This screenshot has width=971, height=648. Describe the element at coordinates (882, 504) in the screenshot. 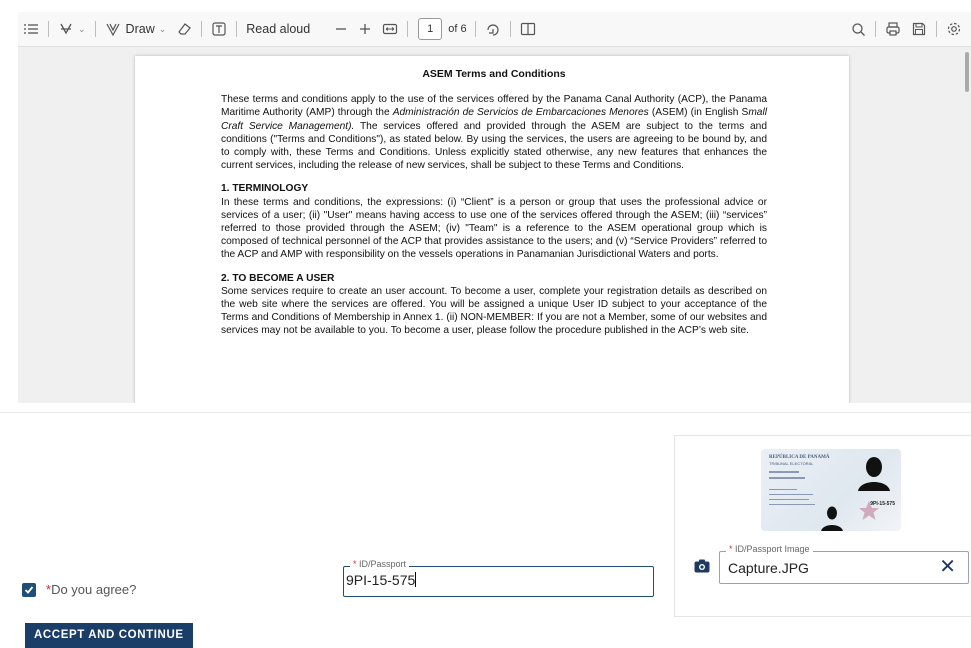

I see `id-card-number: 9PI-15-575` at that location.